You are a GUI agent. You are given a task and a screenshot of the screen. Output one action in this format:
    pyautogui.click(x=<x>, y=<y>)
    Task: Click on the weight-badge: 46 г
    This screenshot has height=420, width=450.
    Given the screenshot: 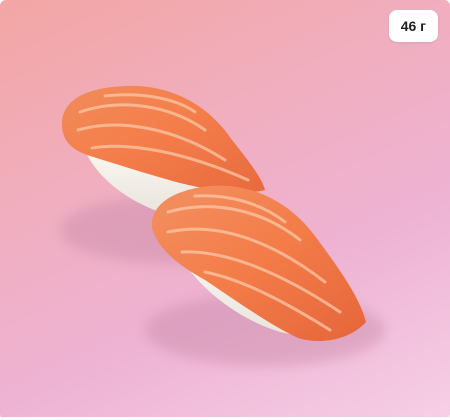 What is the action you would take?
    pyautogui.click(x=413, y=26)
    